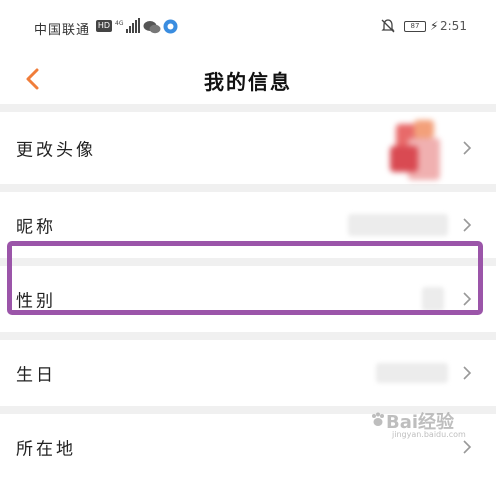  What do you see at coordinates (412, 373) in the screenshot?
I see `birthday-value-blurred` at bounding box center [412, 373].